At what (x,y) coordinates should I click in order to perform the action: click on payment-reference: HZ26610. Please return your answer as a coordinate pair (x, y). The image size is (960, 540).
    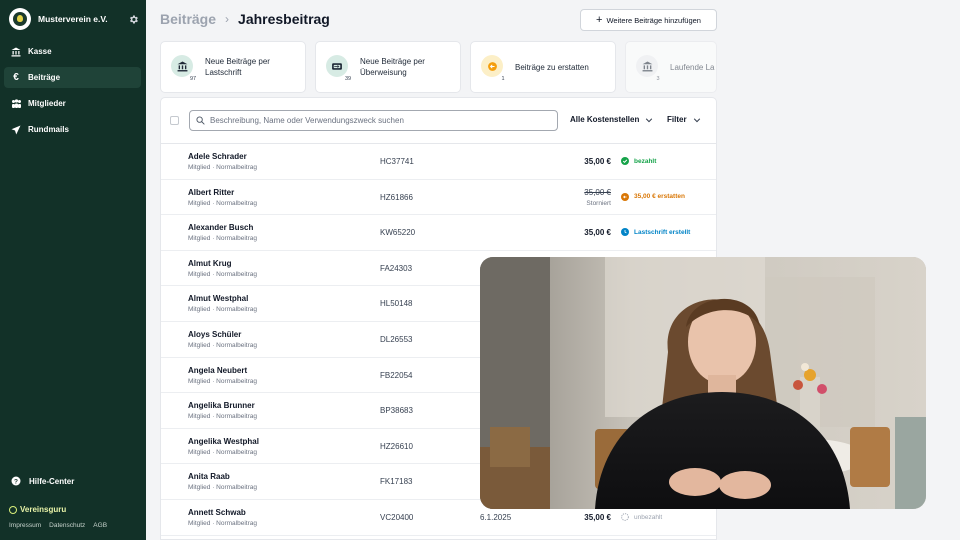
    Looking at the image, I should click on (396, 446).